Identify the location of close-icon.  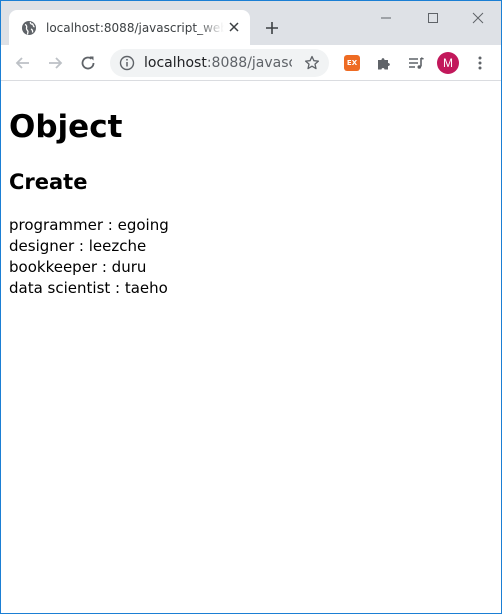
(478, 18).